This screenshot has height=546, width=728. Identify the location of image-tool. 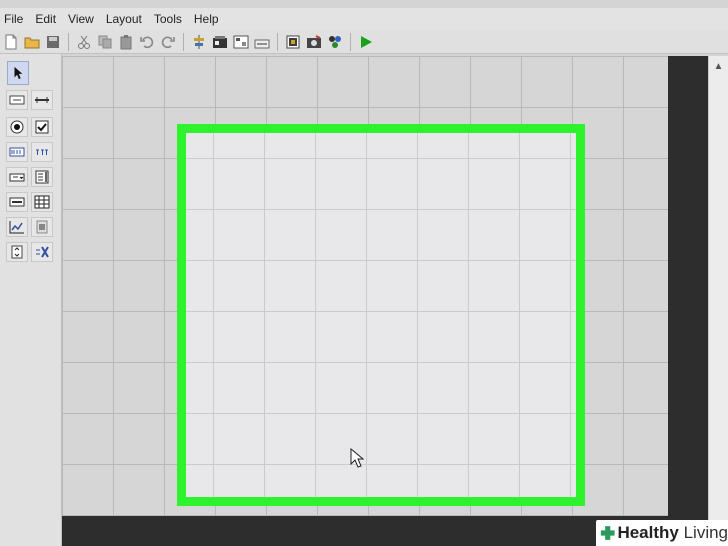
(42, 227).